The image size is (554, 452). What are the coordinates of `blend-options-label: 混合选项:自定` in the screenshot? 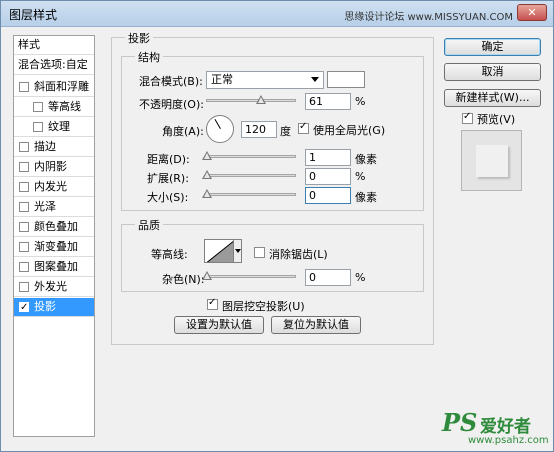 It's located at (53, 64).